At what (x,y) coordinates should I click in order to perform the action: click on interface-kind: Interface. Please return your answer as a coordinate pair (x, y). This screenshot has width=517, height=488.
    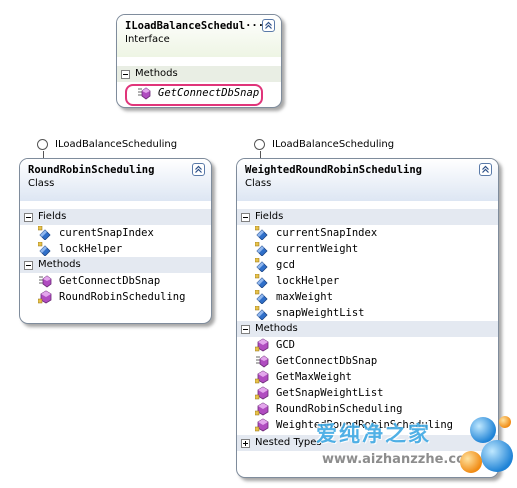
    Looking at the image, I should click on (147, 39).